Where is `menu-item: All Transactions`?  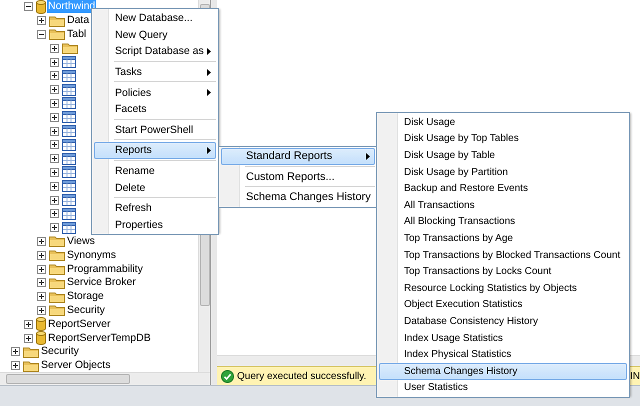
menu-item: All Transactions is located at coordinates (503, 205).